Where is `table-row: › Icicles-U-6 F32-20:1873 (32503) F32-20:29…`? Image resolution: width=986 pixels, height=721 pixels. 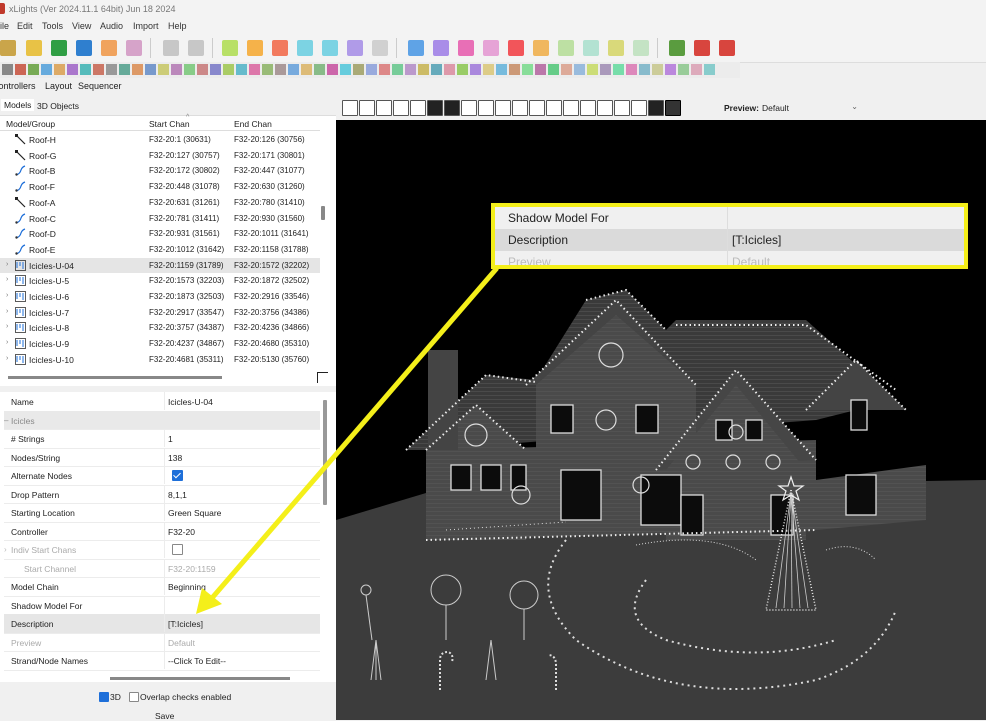 table-row: › Icicles-U-6 F32-20:1873 (32503) F32-20:29… is located at coordinates (160, 297).